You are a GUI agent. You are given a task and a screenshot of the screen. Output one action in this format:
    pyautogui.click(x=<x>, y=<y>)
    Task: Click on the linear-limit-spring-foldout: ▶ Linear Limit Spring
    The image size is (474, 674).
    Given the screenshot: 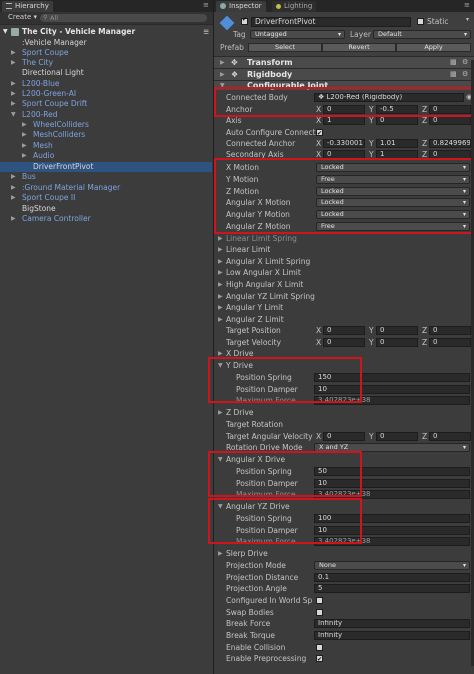 What is the action you would take?
    pyautogui.click(x=344, y=238)
    